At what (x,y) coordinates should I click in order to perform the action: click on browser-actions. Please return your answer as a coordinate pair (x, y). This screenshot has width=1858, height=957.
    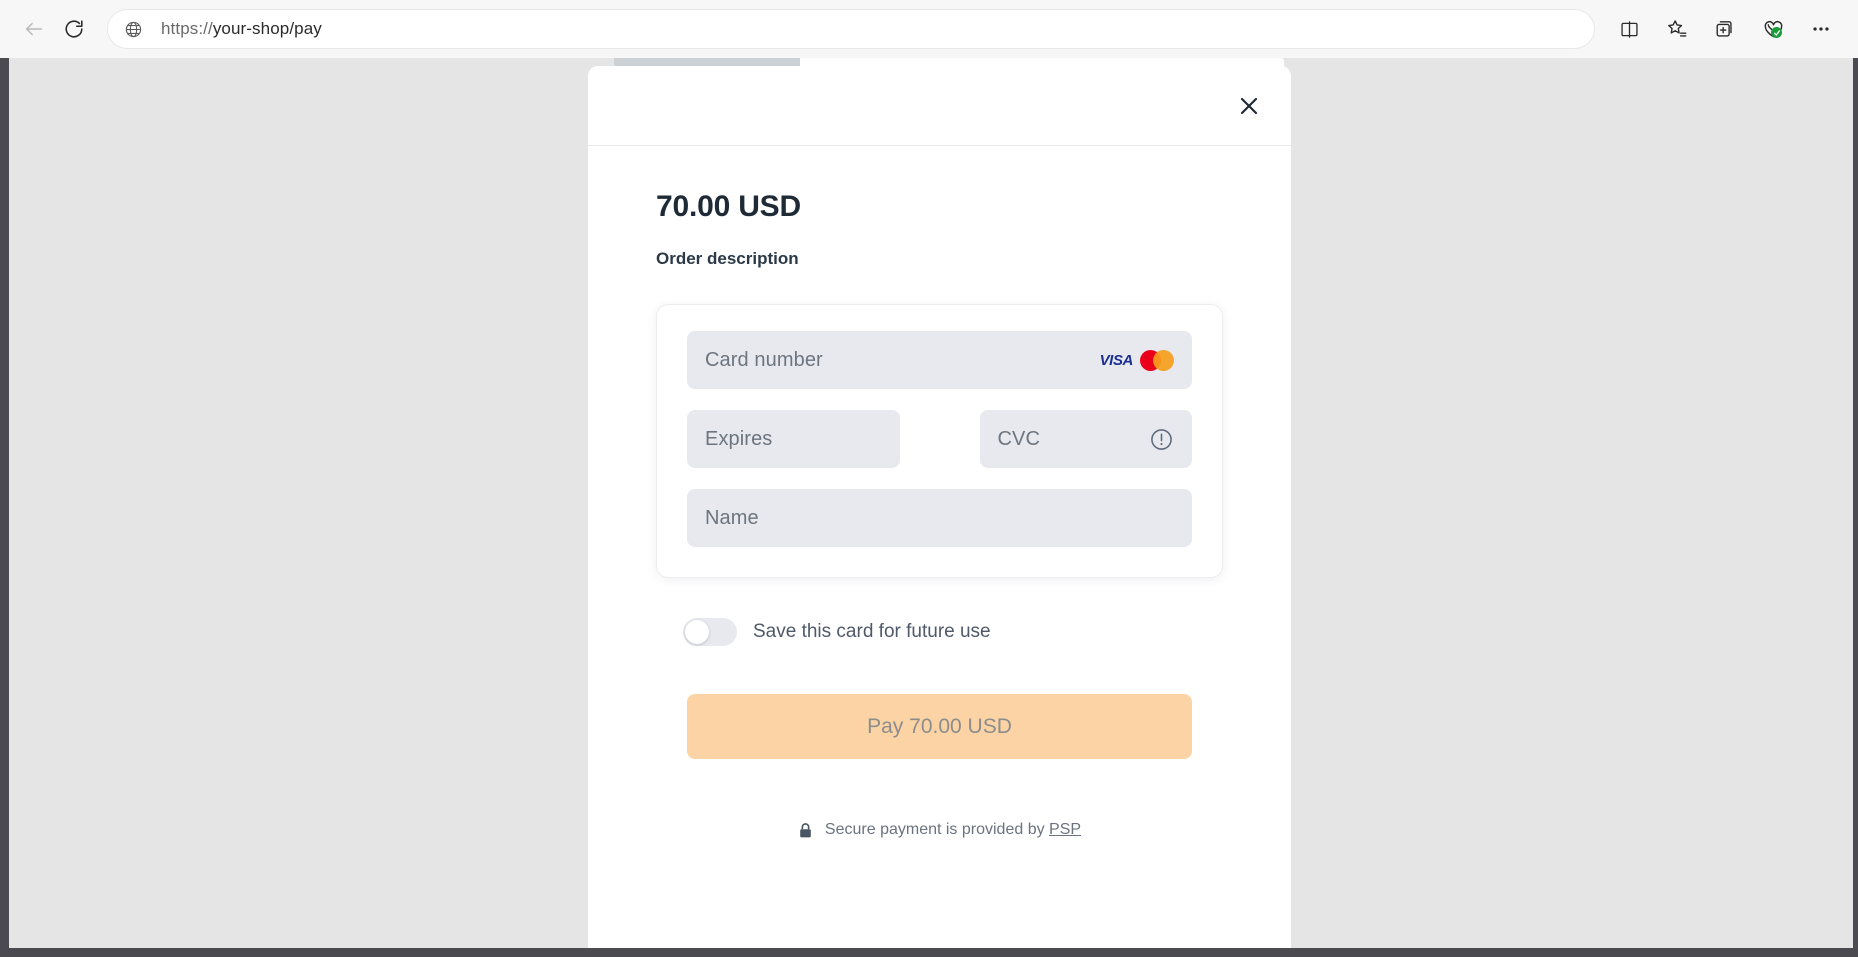
    Looking at the image, I should click on (1724, 29).